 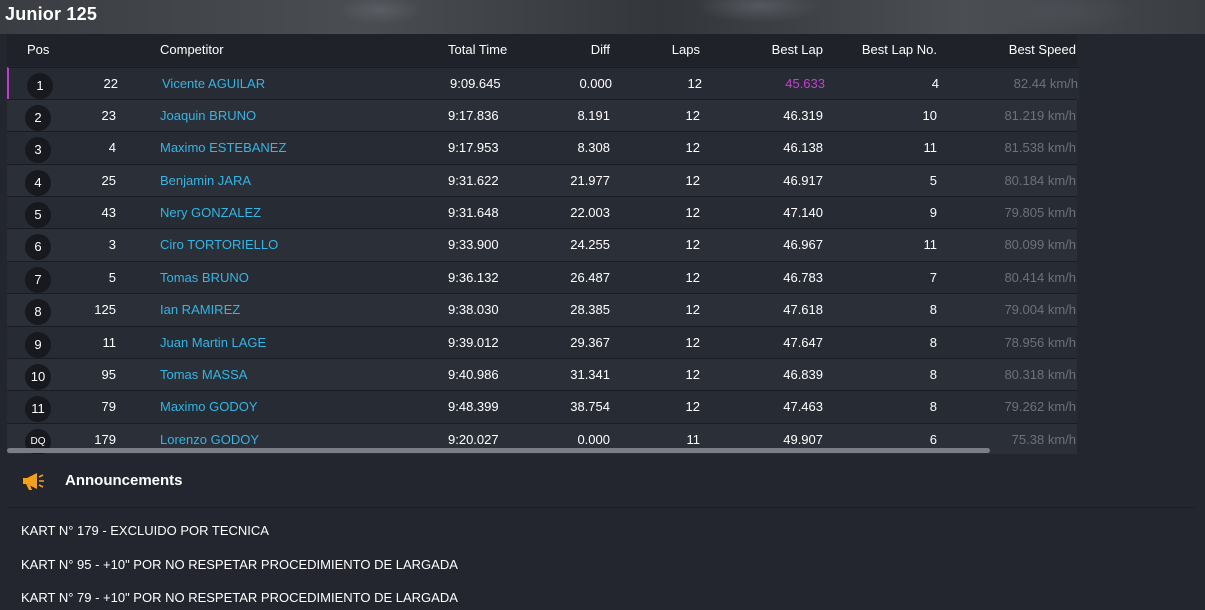 I want to click on kart-number: 23, so click(x=108, y=115).